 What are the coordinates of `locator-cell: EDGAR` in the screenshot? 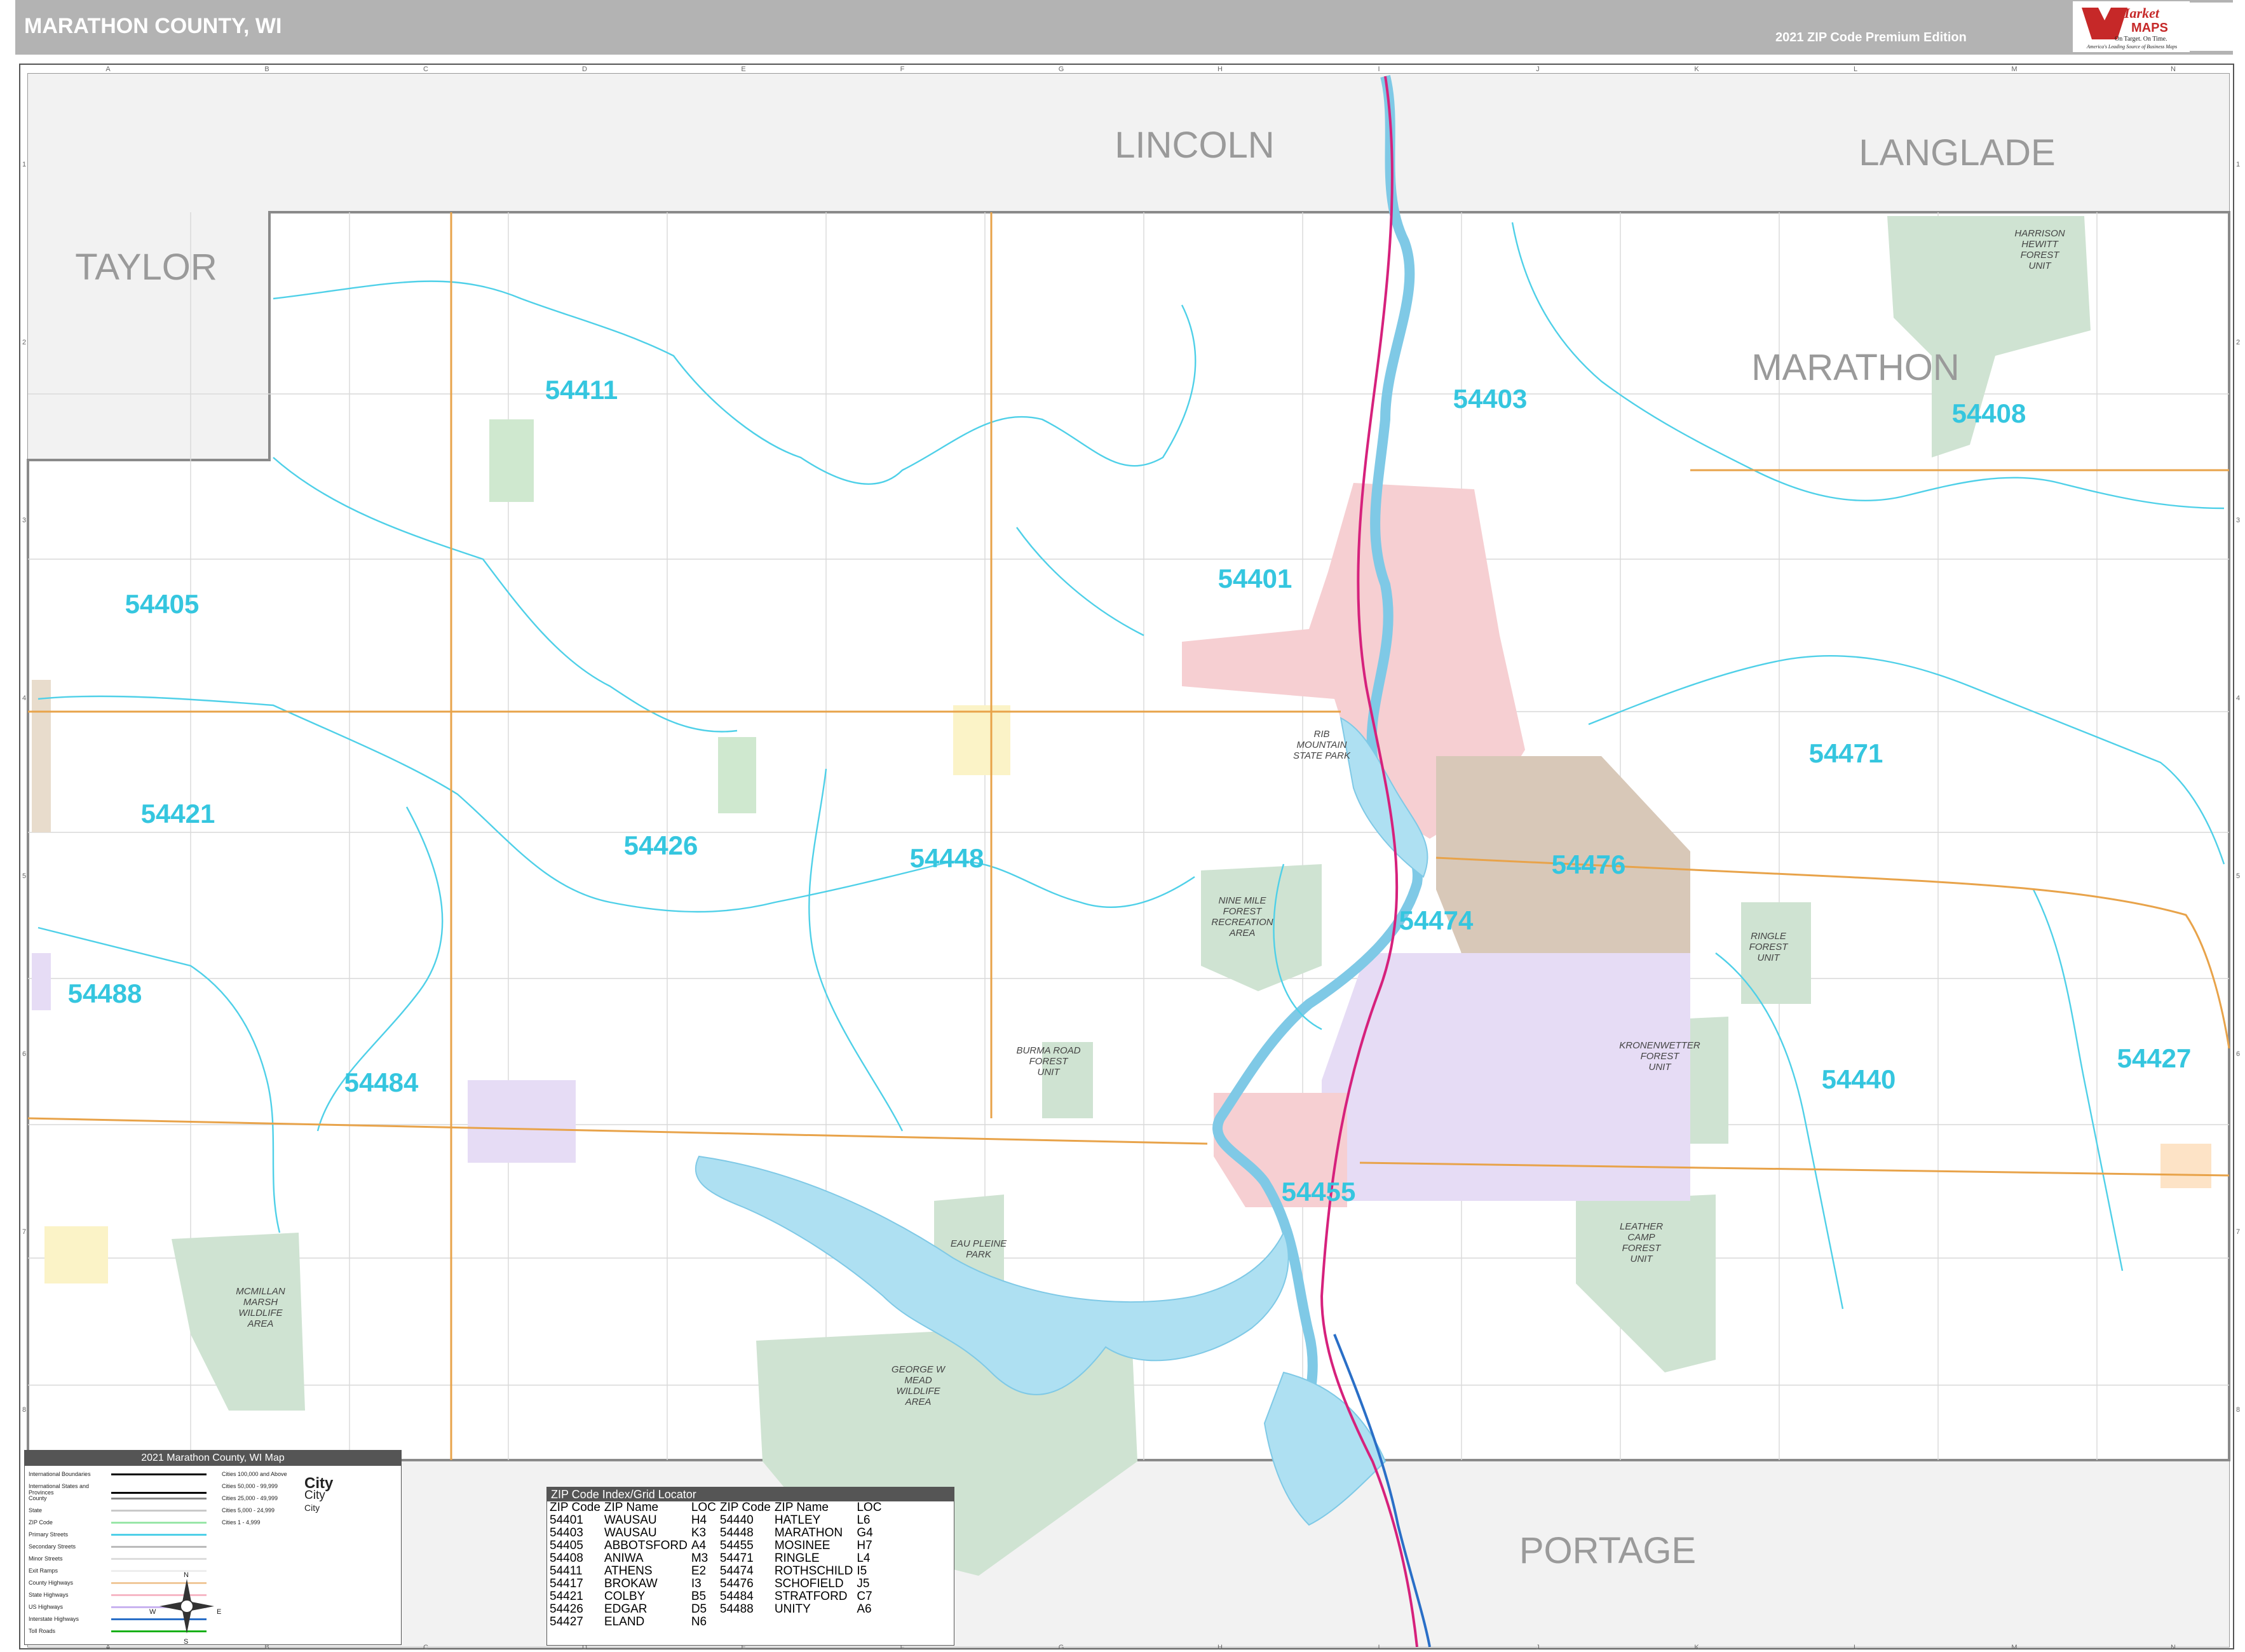 It's located at (626, 1609).